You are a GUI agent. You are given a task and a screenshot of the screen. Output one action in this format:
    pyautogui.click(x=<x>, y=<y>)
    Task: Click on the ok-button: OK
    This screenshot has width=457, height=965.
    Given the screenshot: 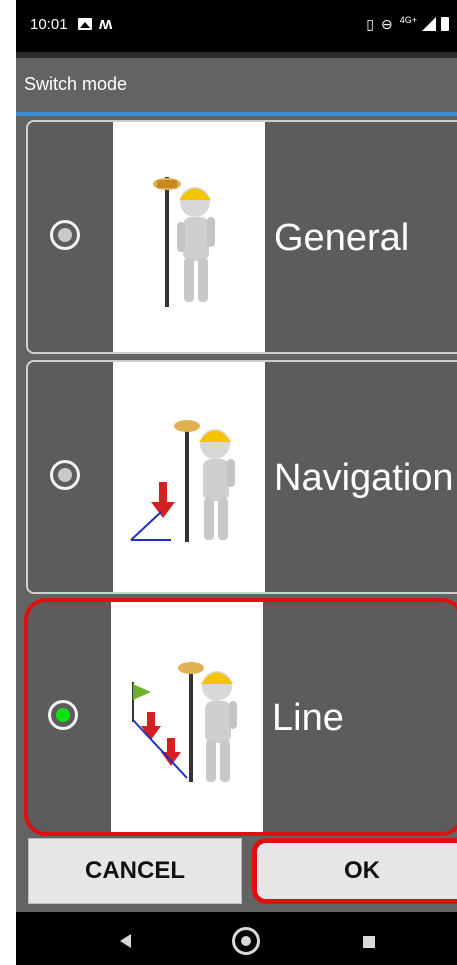 What is the action you would take?
    pyautogui.click(x=354, y=871)
    